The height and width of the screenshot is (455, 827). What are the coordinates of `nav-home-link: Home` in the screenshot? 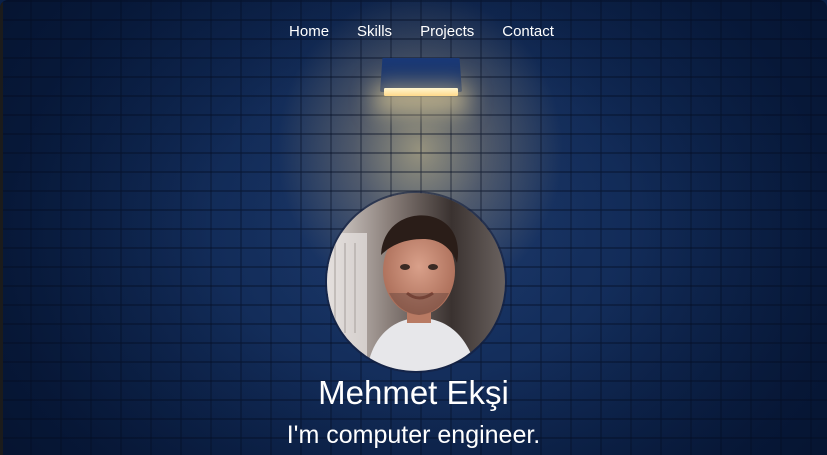 It's located at (316, 32).